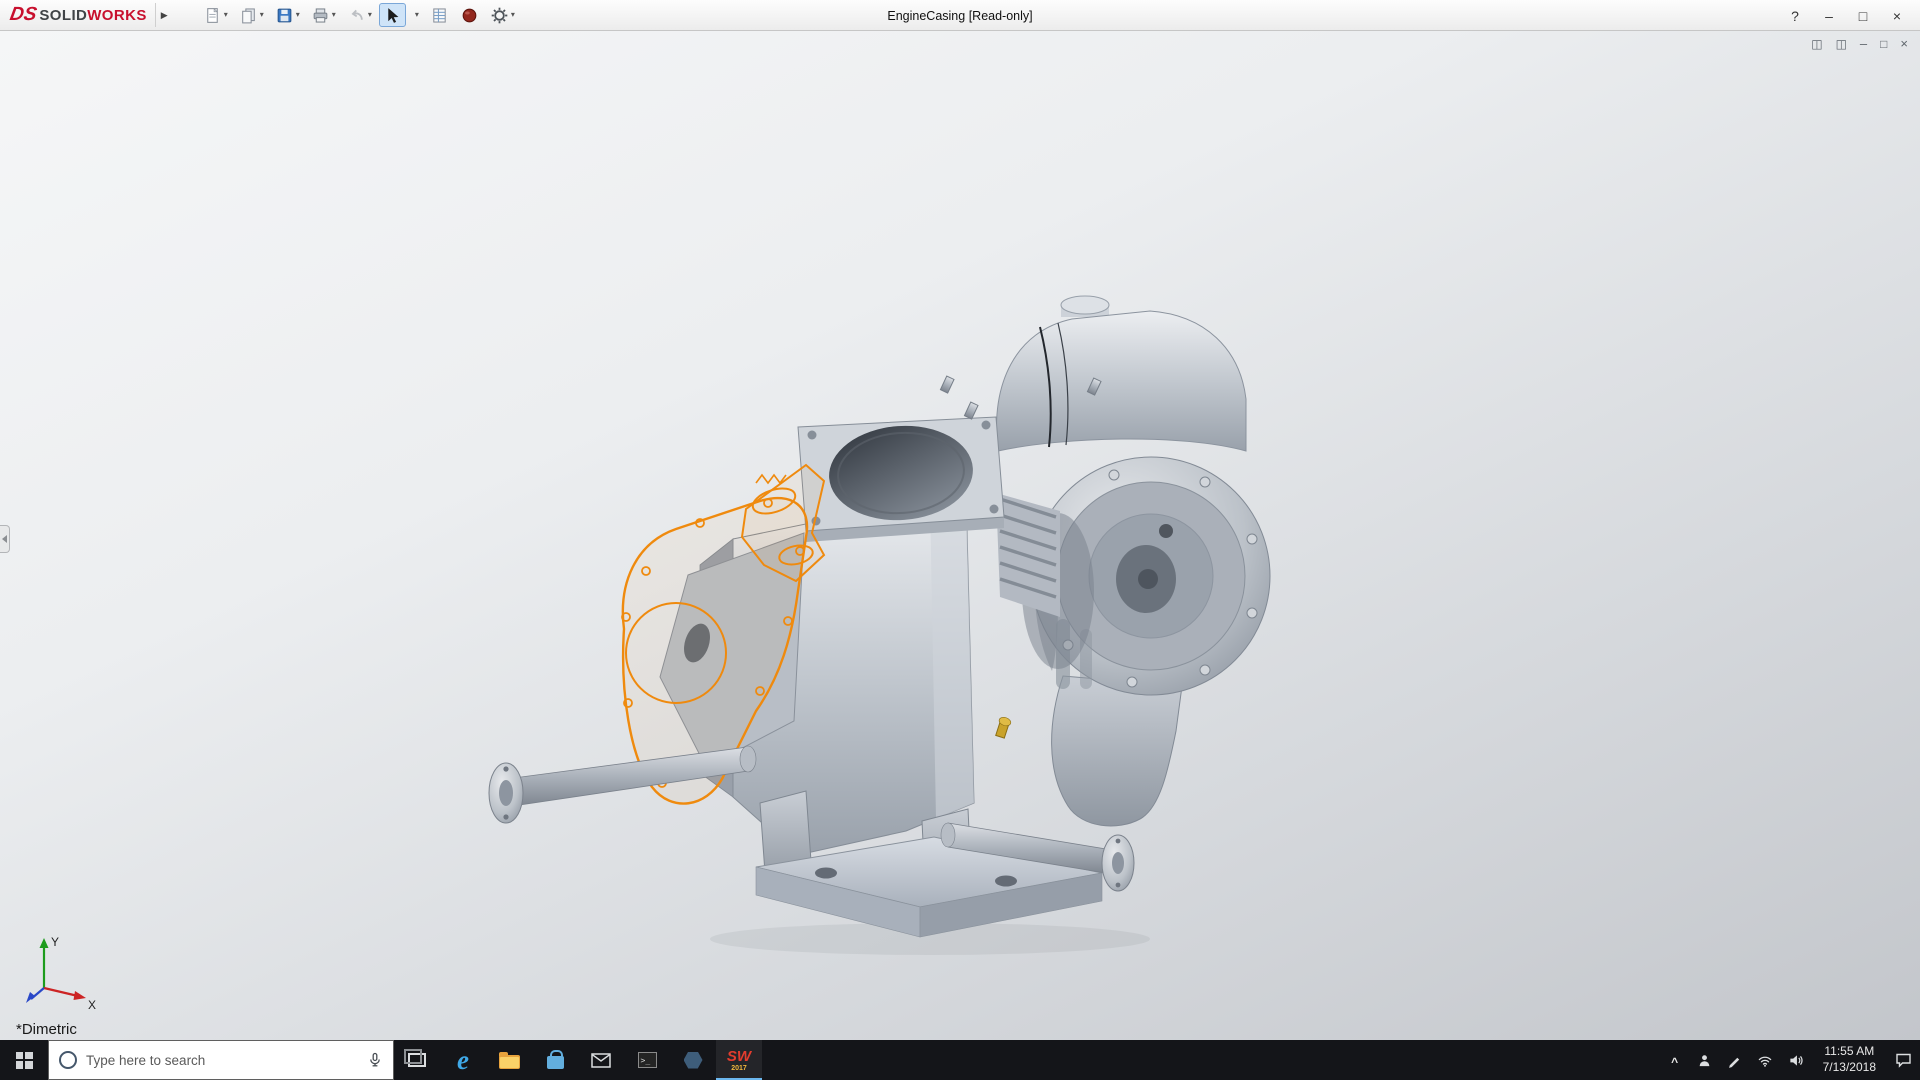  I want to click on people-icon, so click(1704, 1060).